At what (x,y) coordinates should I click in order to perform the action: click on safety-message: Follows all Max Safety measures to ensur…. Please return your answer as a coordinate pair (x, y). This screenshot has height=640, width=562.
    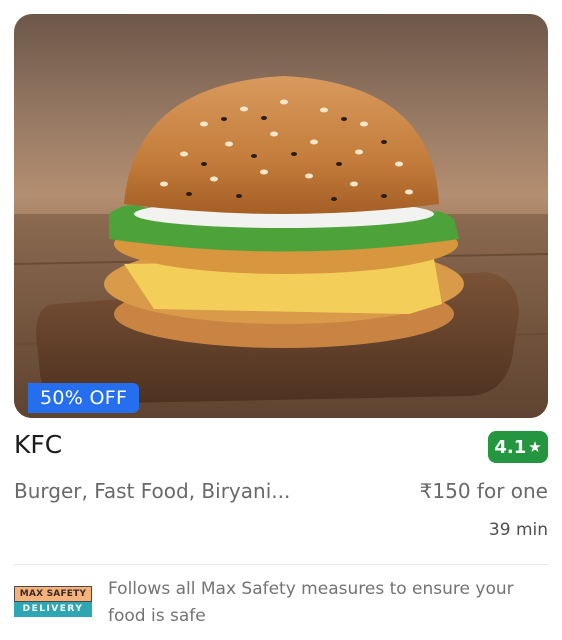
    Looking at the image, I should click on (311, 602).